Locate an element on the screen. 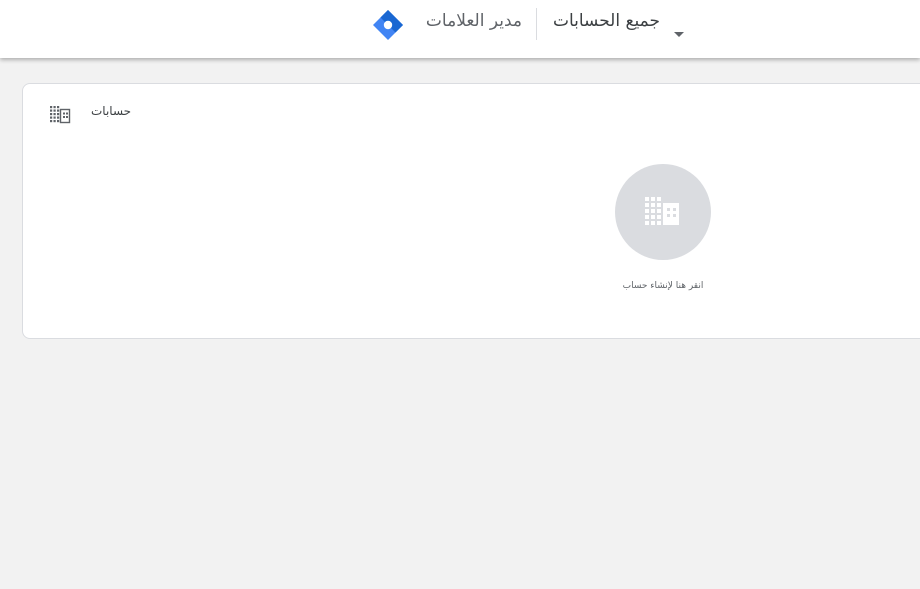 This screenshot has height=589, width=920. create-account-link: انقر هنا لإنشاء حساب is located at coordinates (663, 286).